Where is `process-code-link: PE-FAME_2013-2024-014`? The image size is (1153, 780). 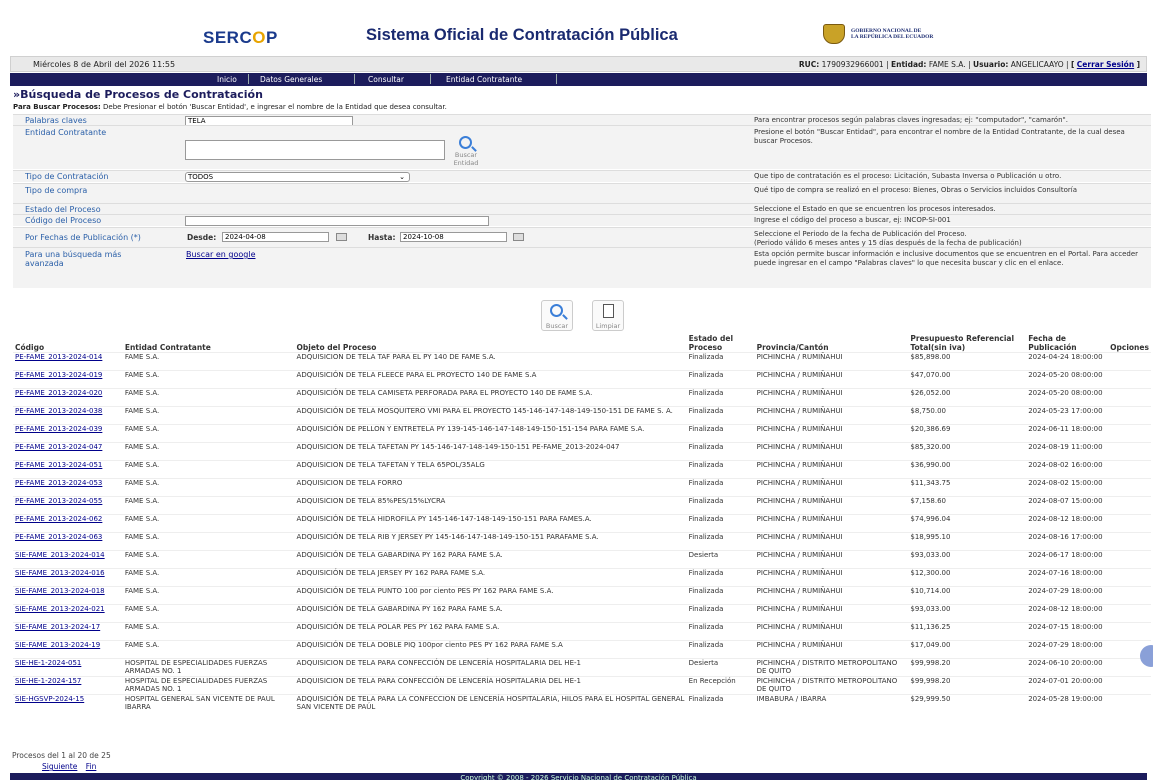 process-code-link: PE-FAME_2013-2024-014 is located at coordinates (58, 357).